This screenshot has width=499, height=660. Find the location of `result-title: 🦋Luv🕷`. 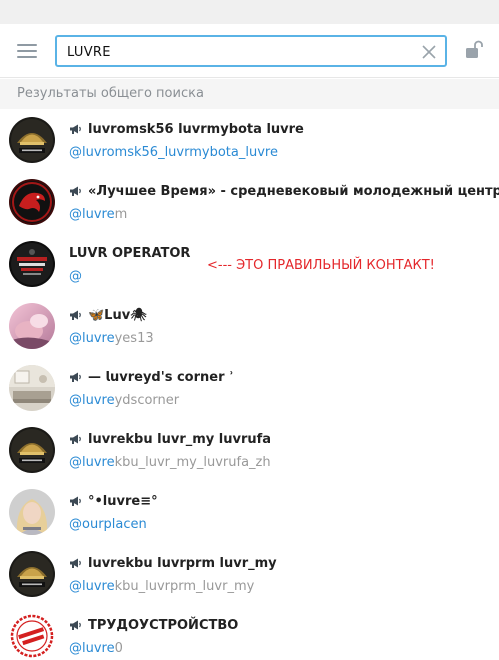

result-title: 🦋Luv🕷 is located at coordinates (108, 315).